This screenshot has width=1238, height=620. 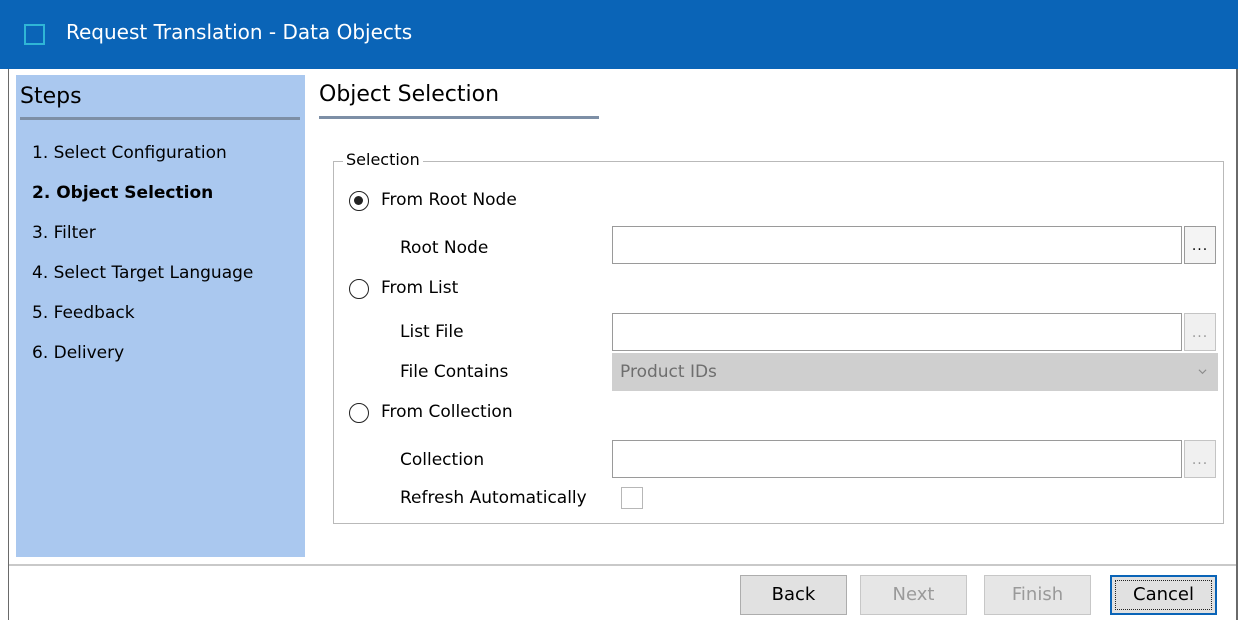 I want to click on step-select-configuration: 1. Select Configuration, so click(x=129, y=153).